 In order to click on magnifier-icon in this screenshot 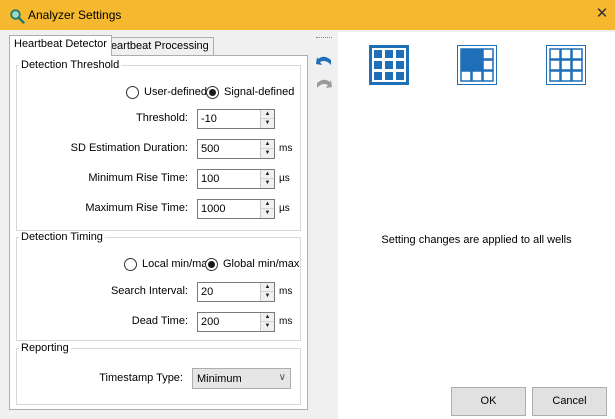, I will do `click(17, 16)`.